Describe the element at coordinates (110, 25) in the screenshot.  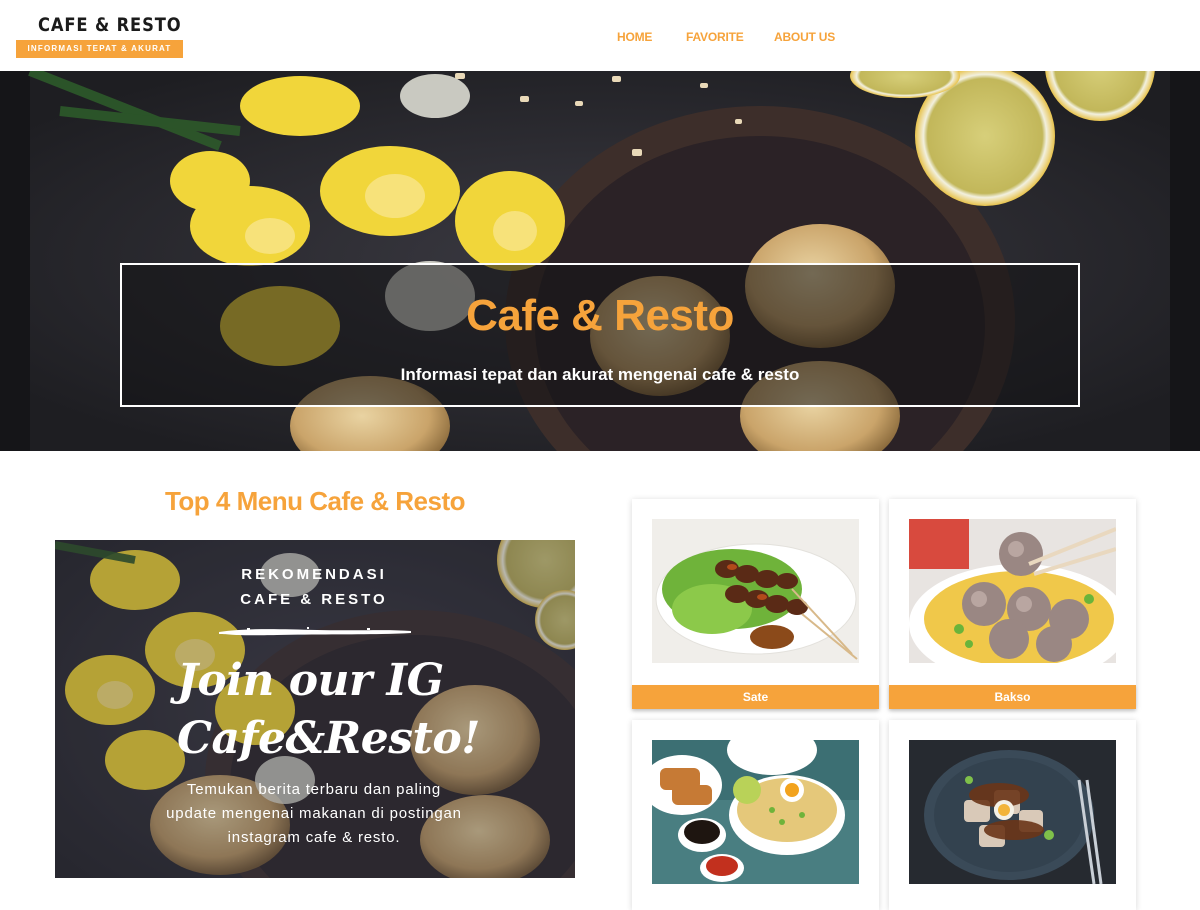
I see `logo-title: CAFE & RESTO` at that location.